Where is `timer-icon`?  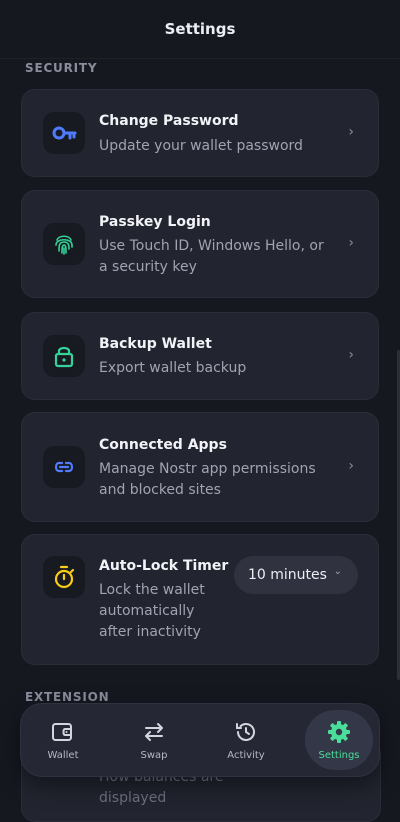 timer-icon is located at coordinates (64, 577).